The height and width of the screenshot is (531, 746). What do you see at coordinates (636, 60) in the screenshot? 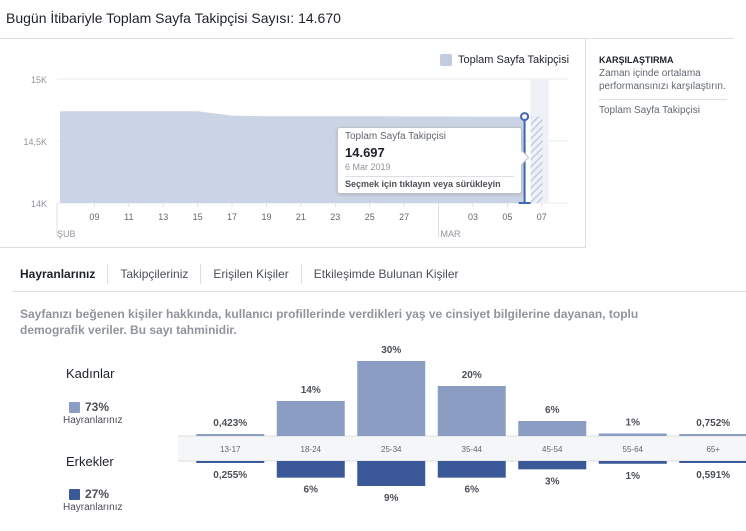
I see `compare-title: KARŞILAŞTIRMA` at bounding box center [636, 60].